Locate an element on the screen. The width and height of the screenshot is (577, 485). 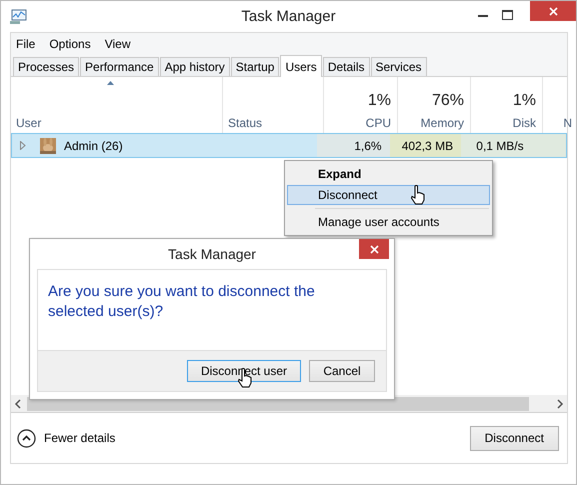
column-header: N is located at coordinates (559, 105).